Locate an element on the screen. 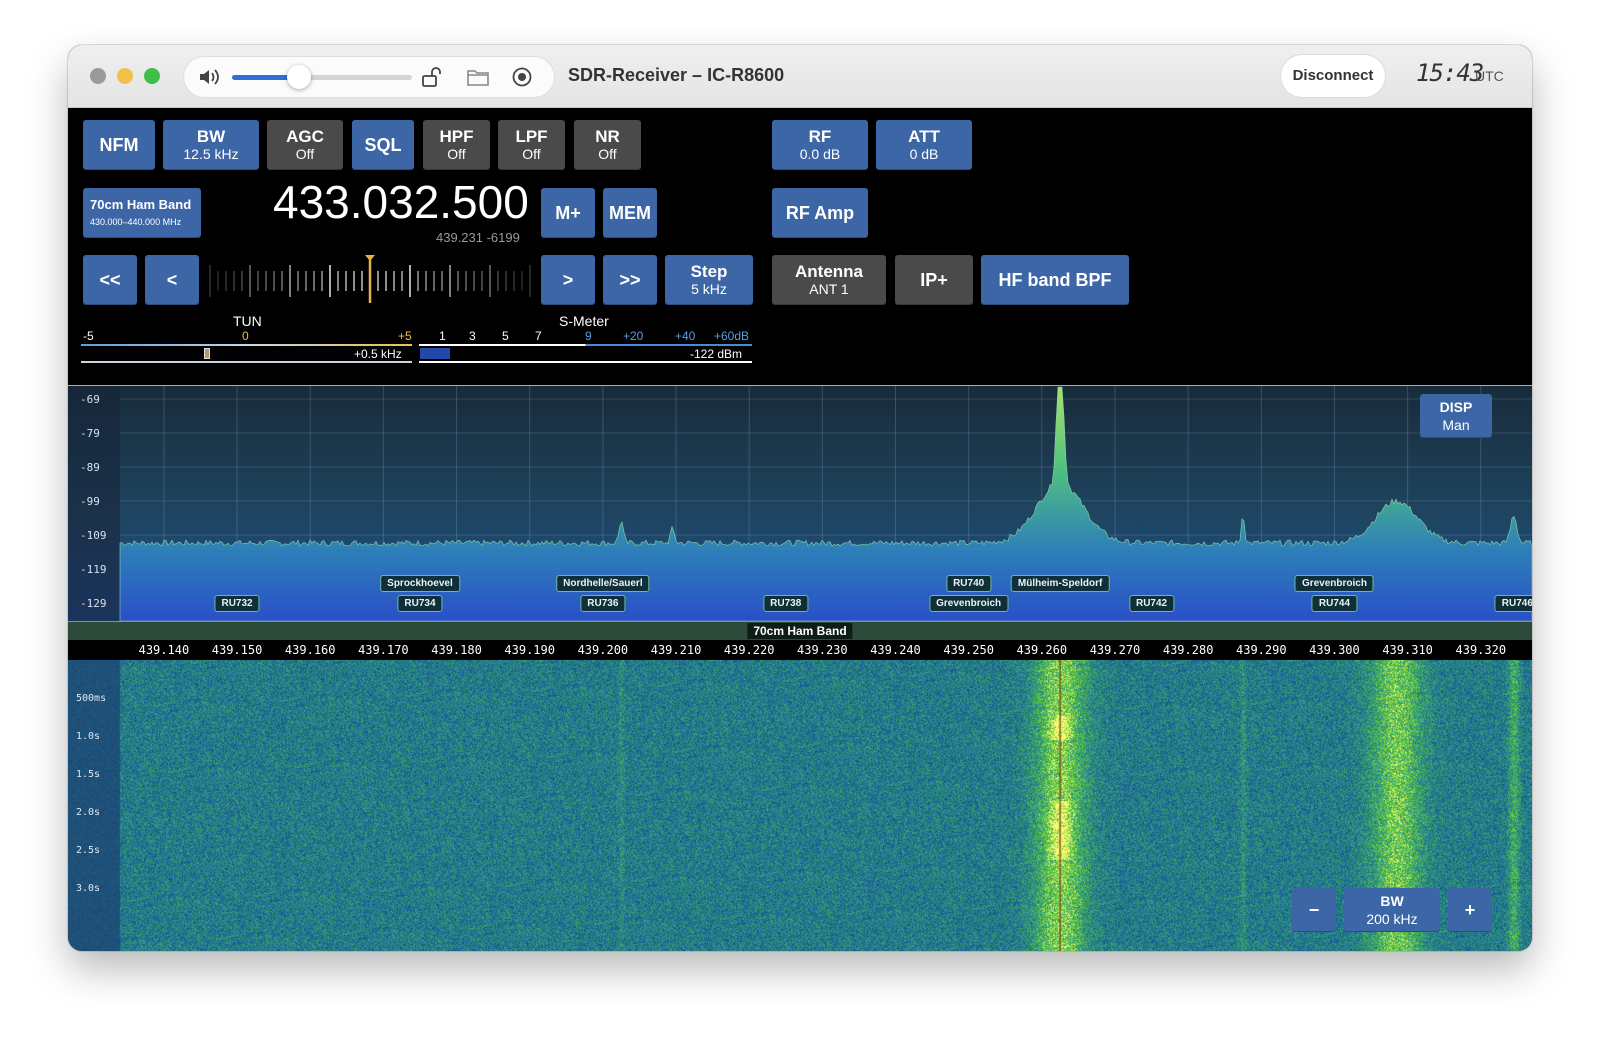 The height and width of the screenshot is (1040, 1600). s-meter-title: S-Meter is located at coordinates (584, 321).